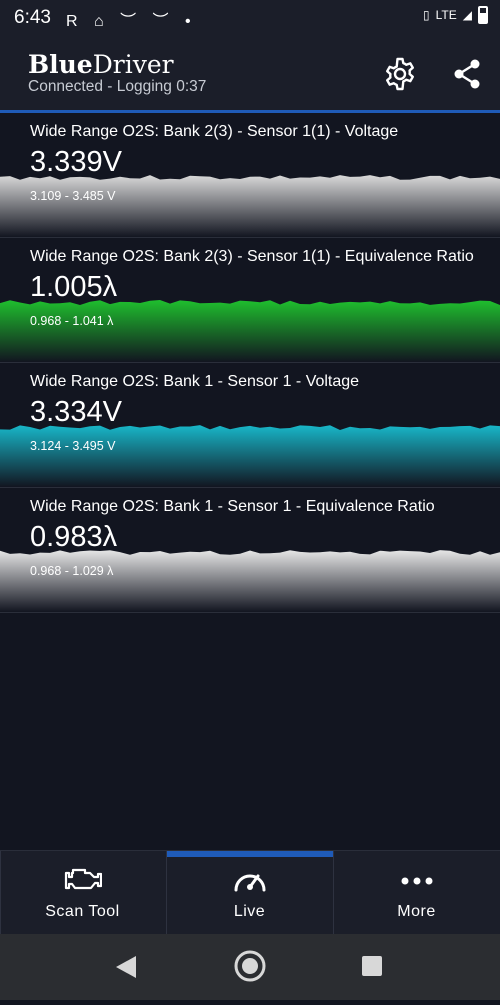 The height and width of the screenshot is (1005, 500). I want to click on sensor-range: 3.124 - 3.495 V, so click(73, 446).